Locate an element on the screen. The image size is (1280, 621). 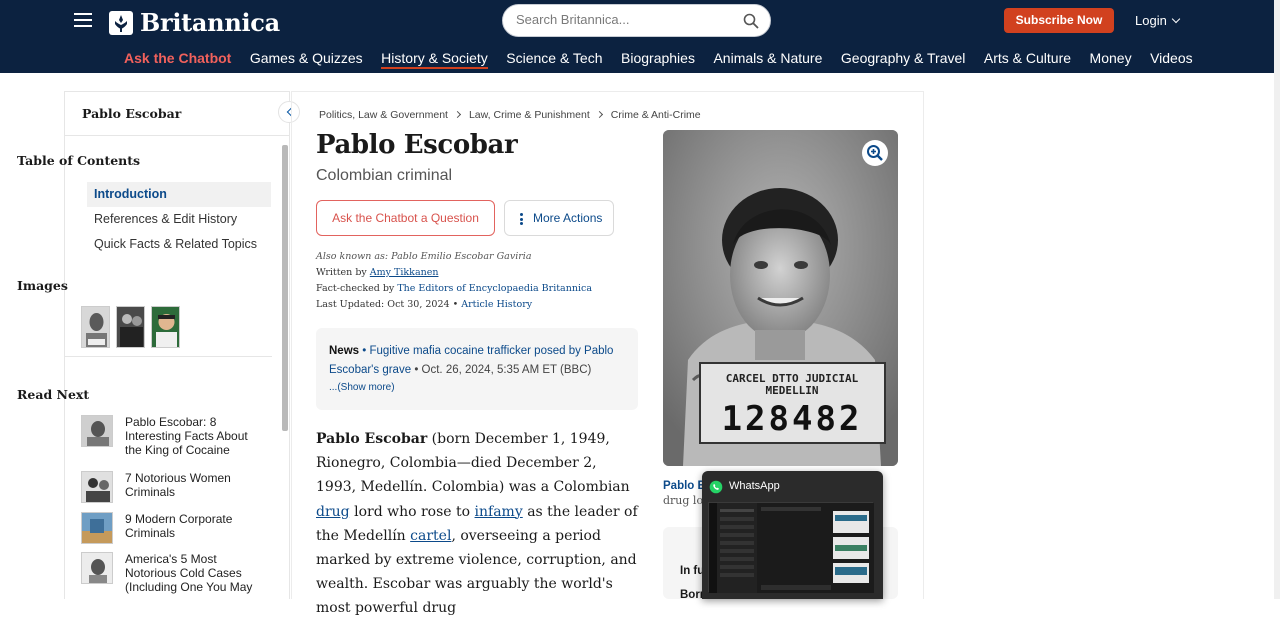
nav-biographies: Biographies is located at coordinates (658, 59).